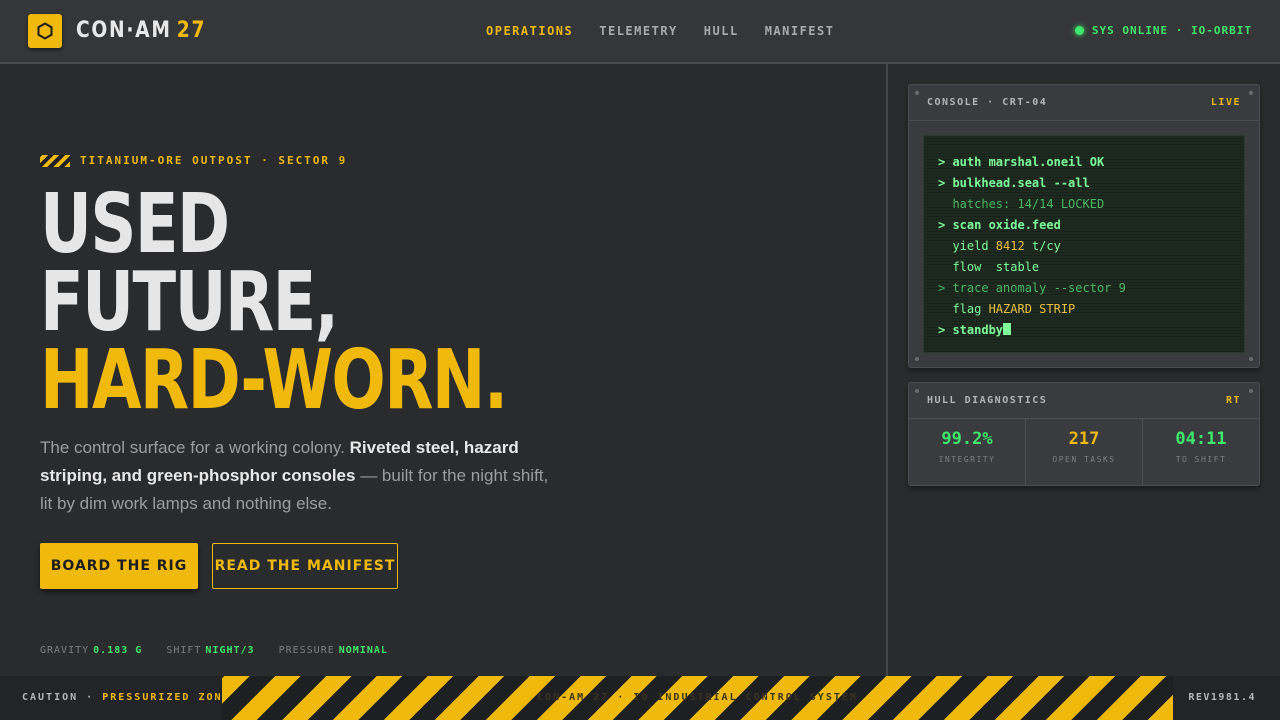 The height and width of the screenshot is (720, 1280). I want to click on rt-badge: RT, so click(1233, 400).